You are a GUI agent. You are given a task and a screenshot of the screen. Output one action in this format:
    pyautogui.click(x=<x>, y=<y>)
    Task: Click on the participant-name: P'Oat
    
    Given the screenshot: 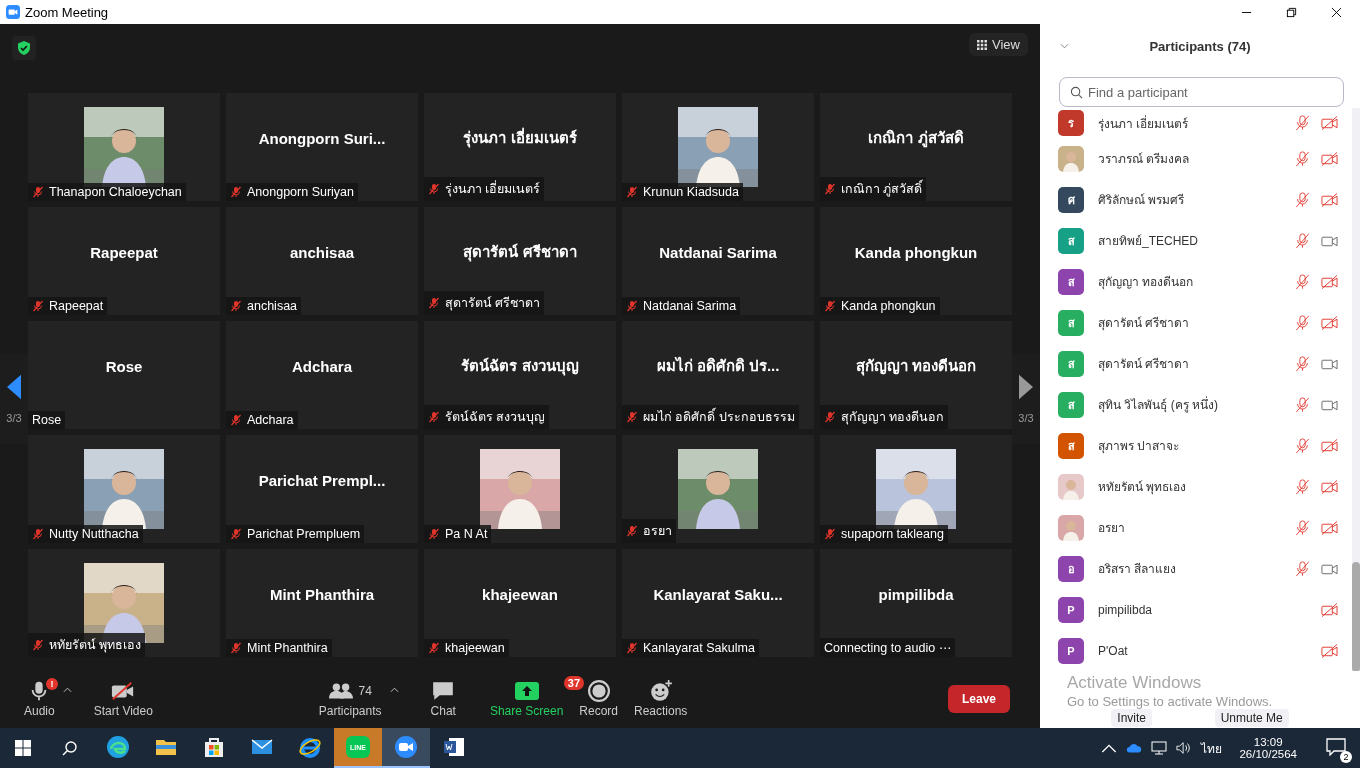 What is the action you would take?
    pyautogui.click(x=1113, y=650)
    